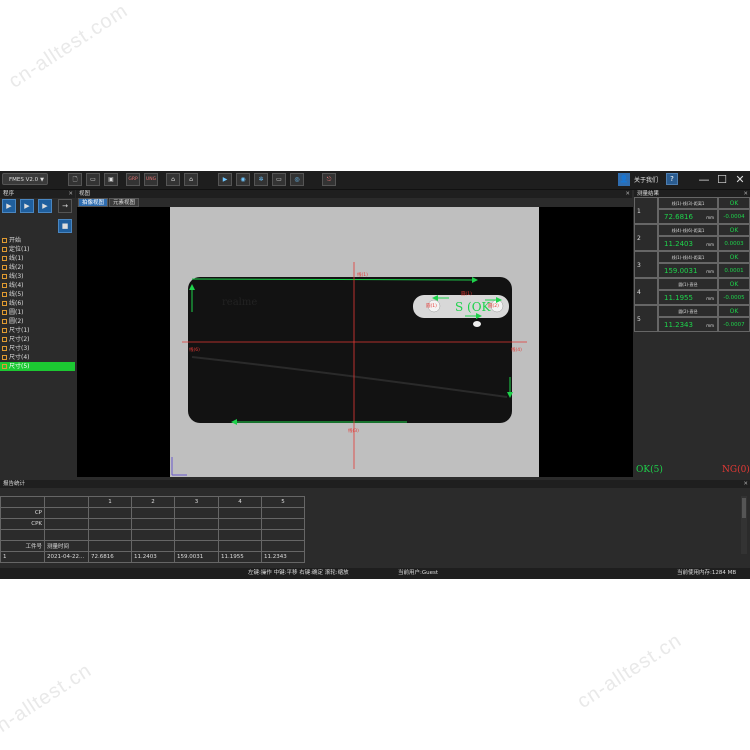 The height and width of the screenshot is (750, 750). I want to click on user-icon: 👤, so click(624, 179).